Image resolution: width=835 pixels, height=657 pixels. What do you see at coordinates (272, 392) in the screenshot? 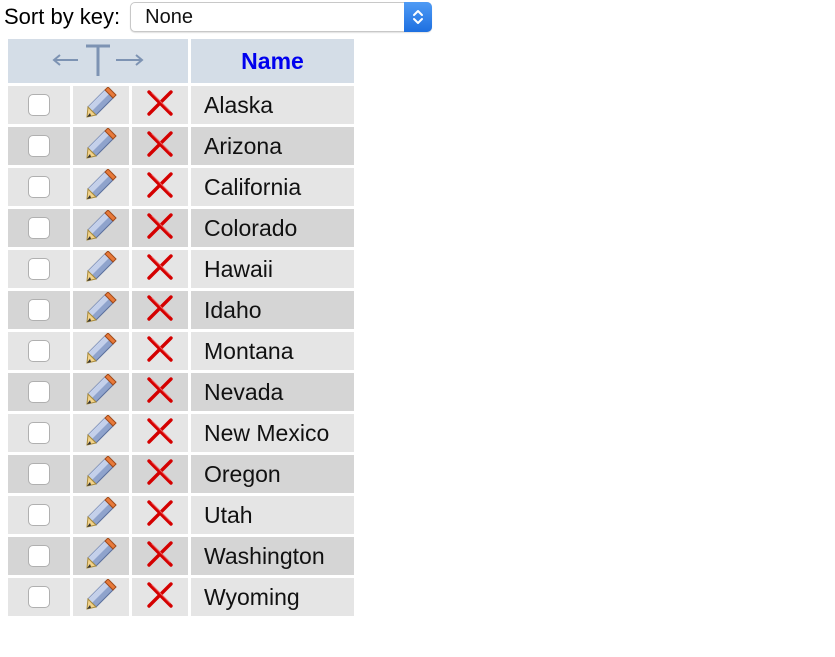
I see `state-name: Nevada` at bounding box center [272, 392].